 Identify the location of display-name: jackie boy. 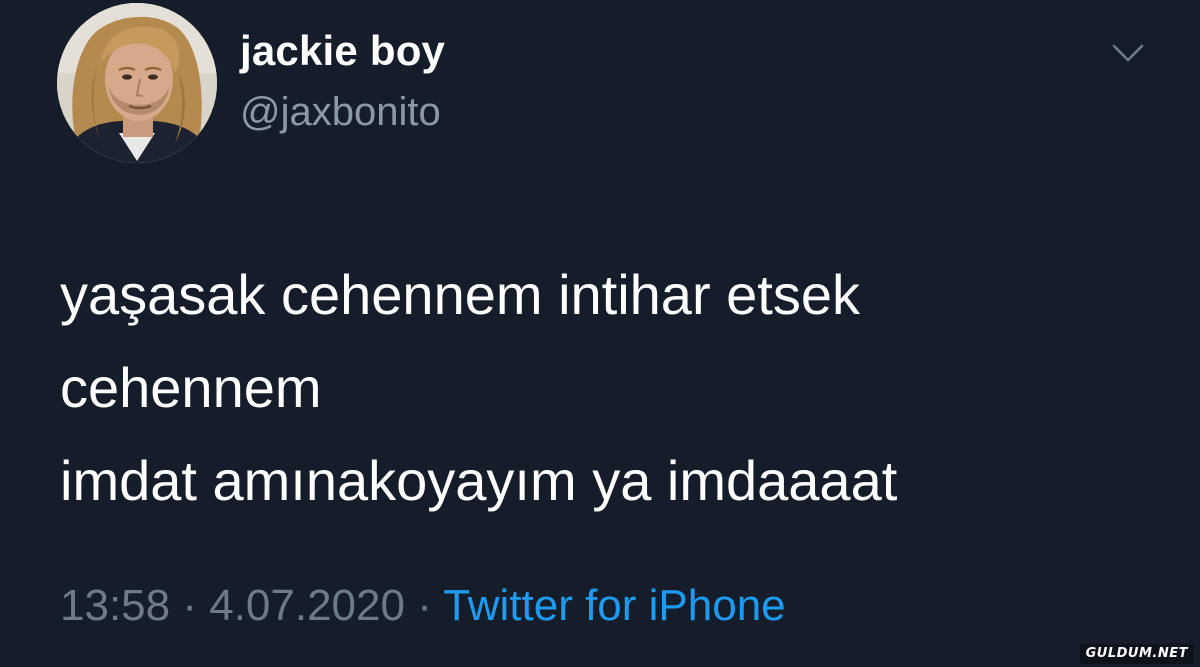
(342, 51).